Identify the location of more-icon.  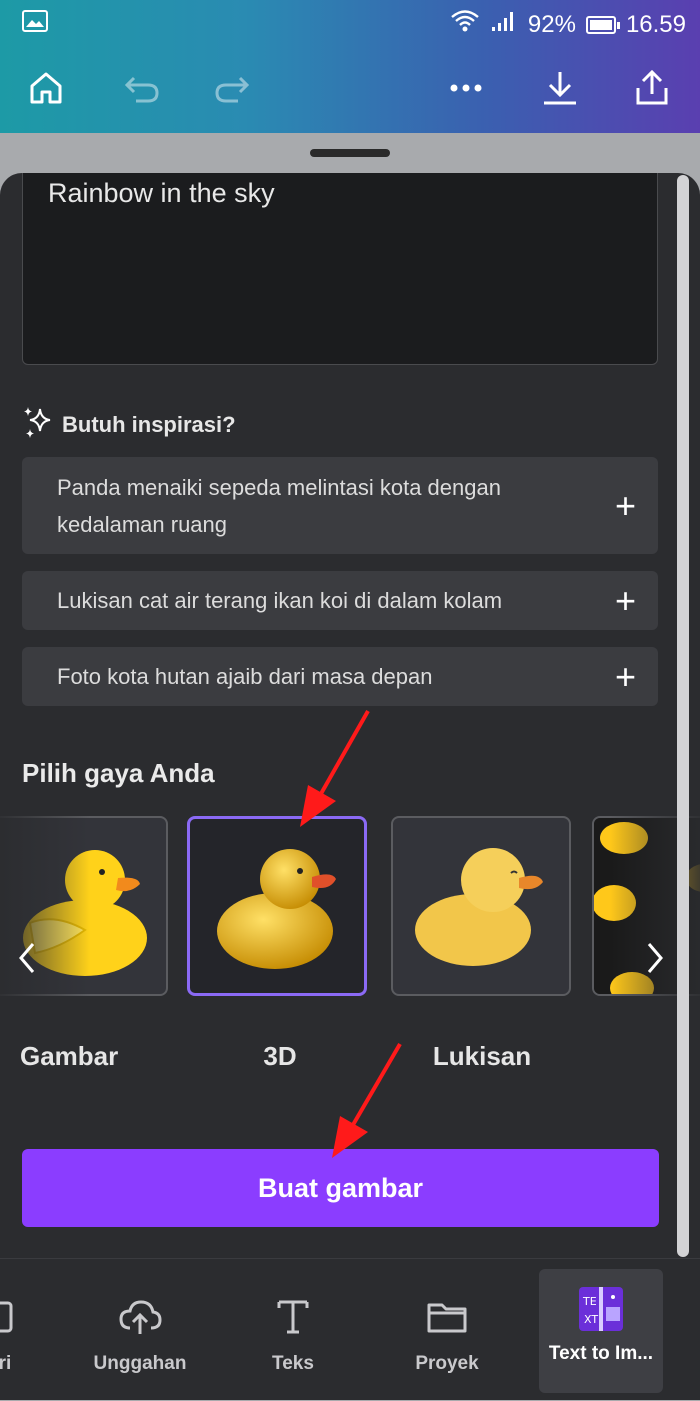
(466, 88).